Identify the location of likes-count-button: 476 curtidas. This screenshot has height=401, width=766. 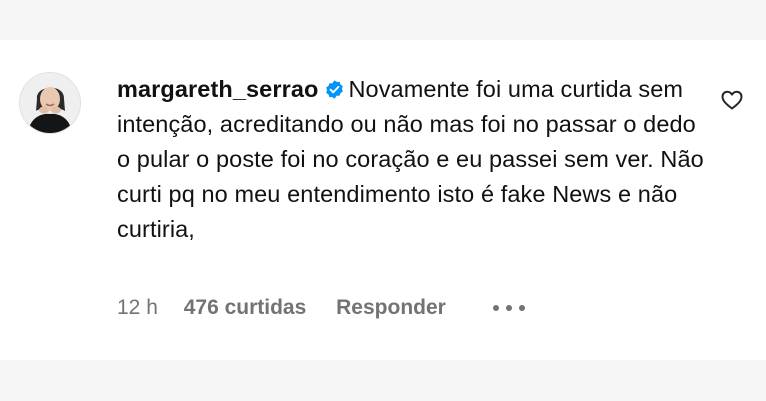
(245, 308).